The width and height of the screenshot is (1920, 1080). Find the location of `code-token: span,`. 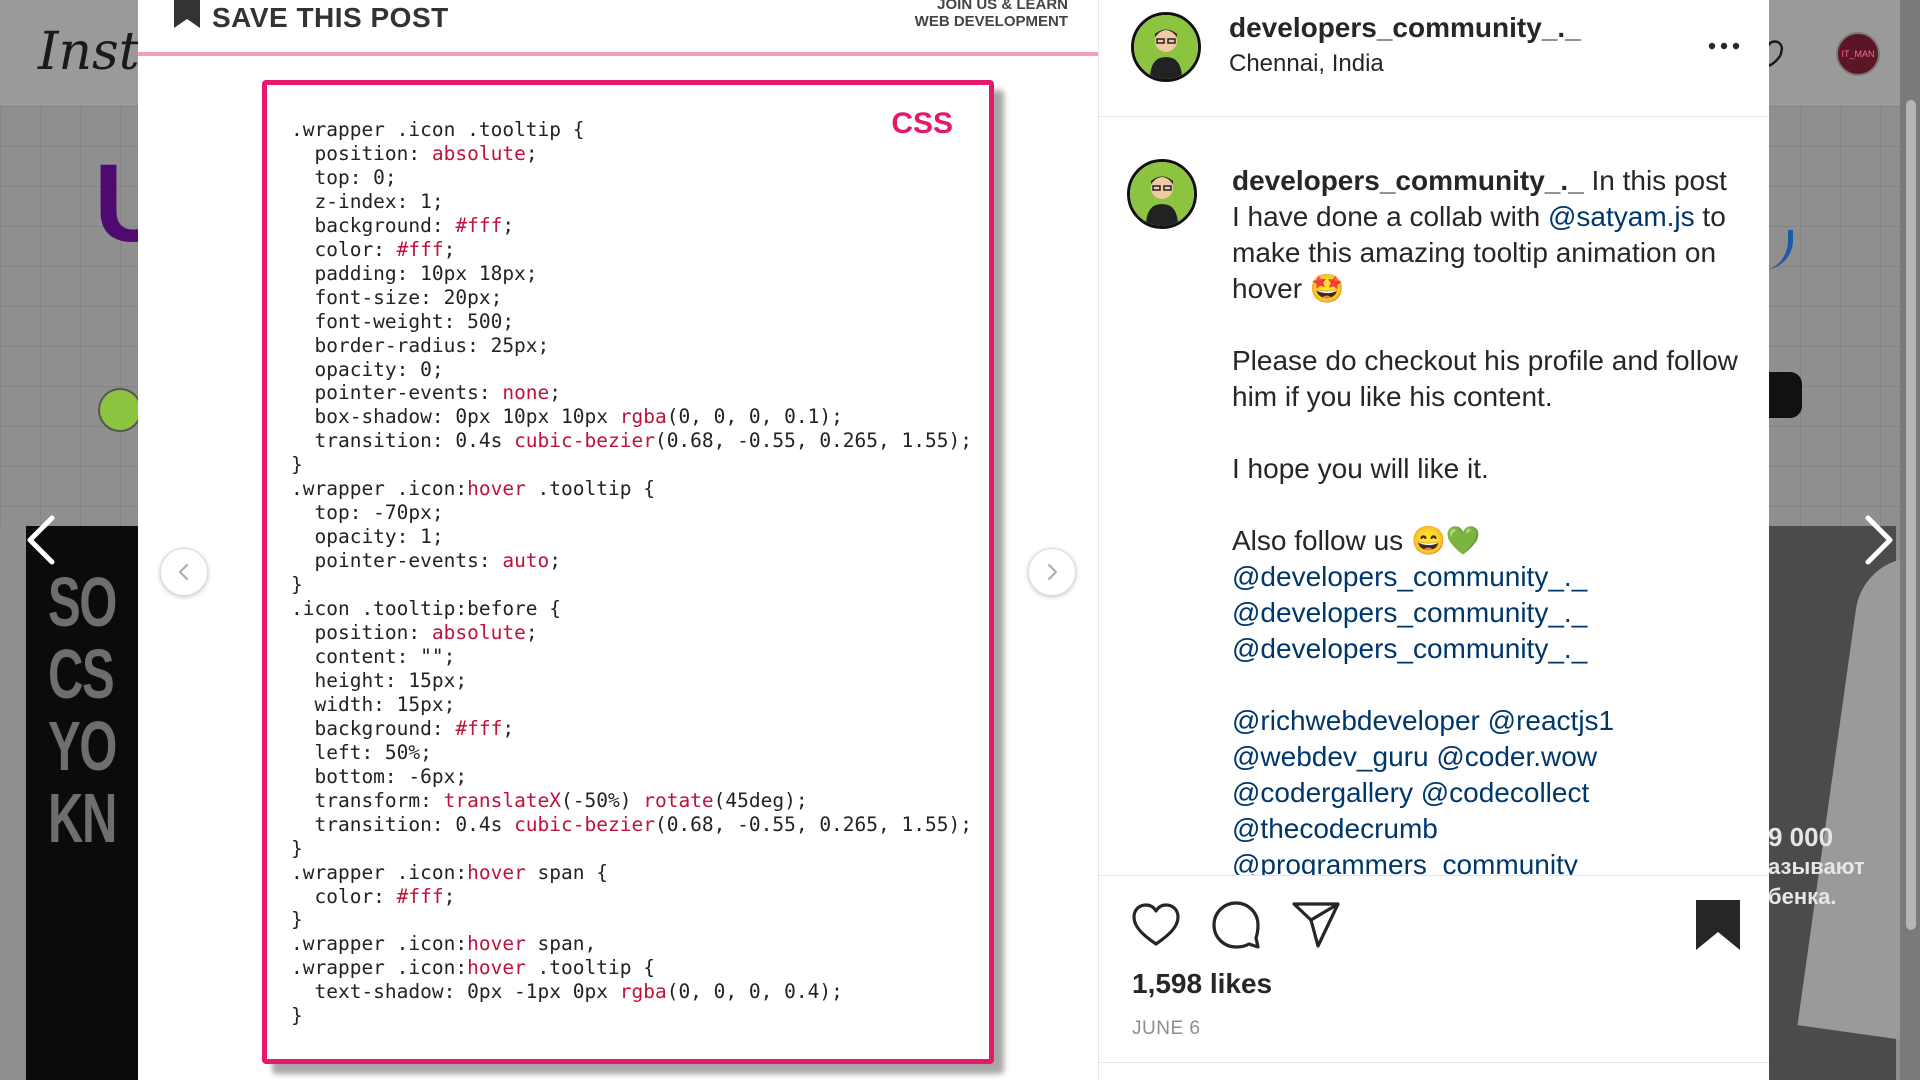

code-token: span, is located at coordinates (561, 944).